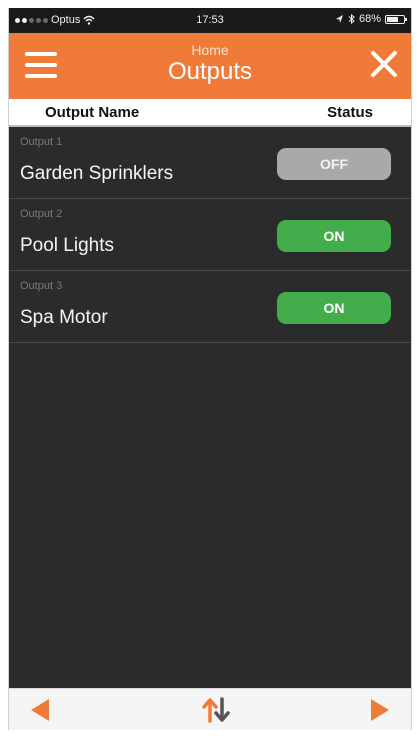 The width and height of the screenshot is (417, 738). I want to click on status-right-group: 68%, so click(371, 19).